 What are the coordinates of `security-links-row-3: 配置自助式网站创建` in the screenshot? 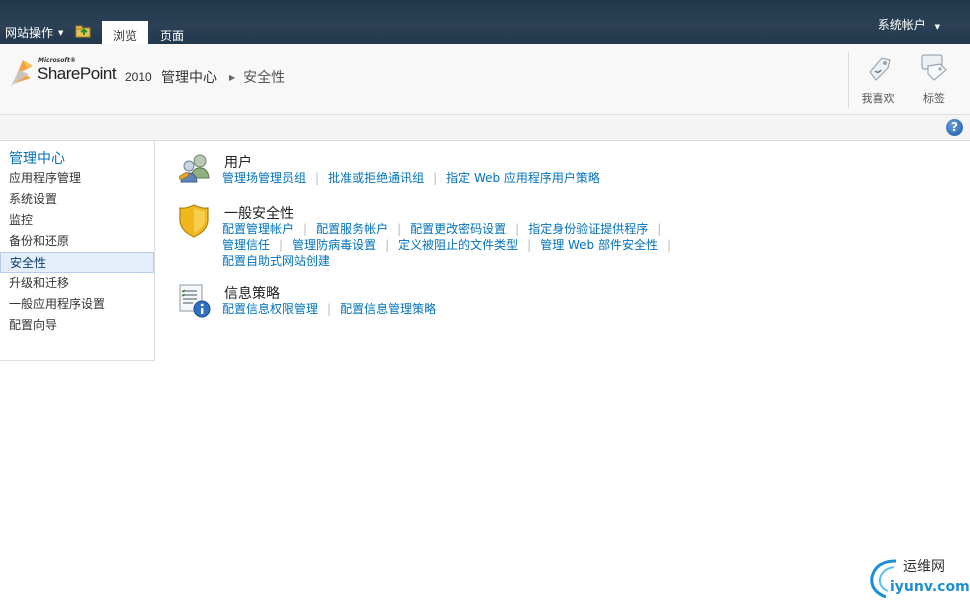 It's located at (276, 260).